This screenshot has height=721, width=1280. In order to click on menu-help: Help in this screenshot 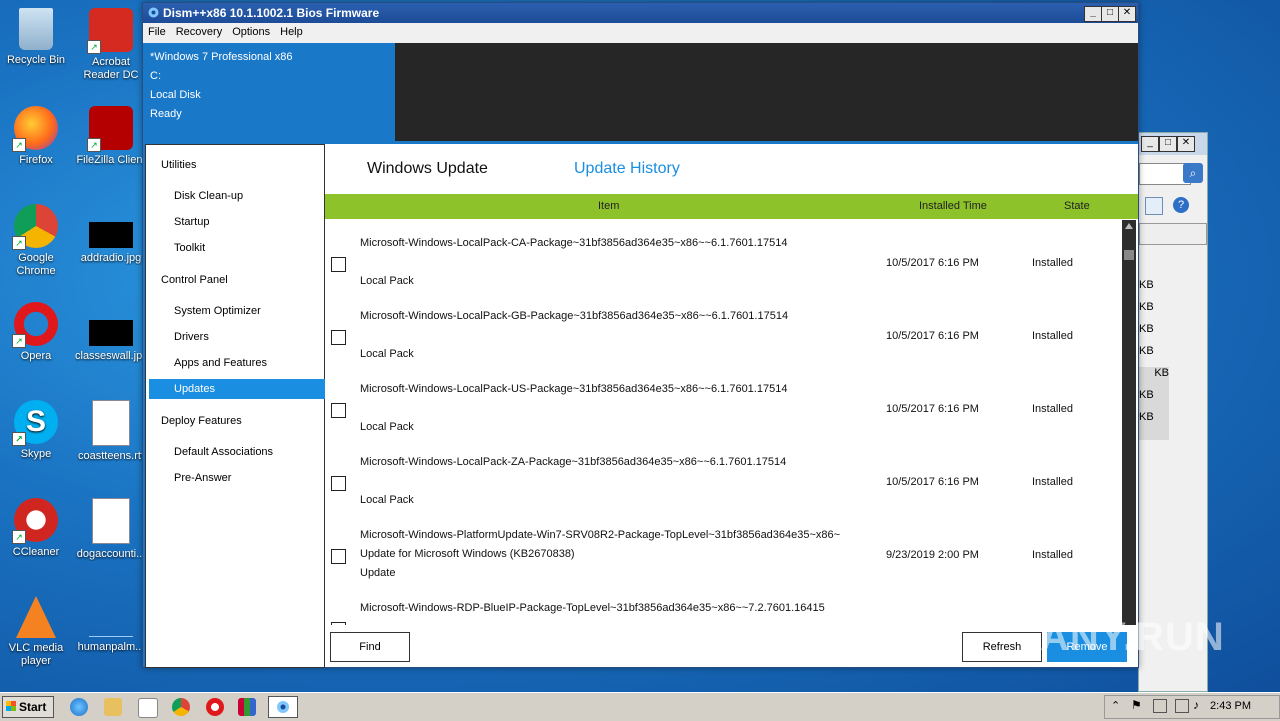, I will do `click(291, 32)`.